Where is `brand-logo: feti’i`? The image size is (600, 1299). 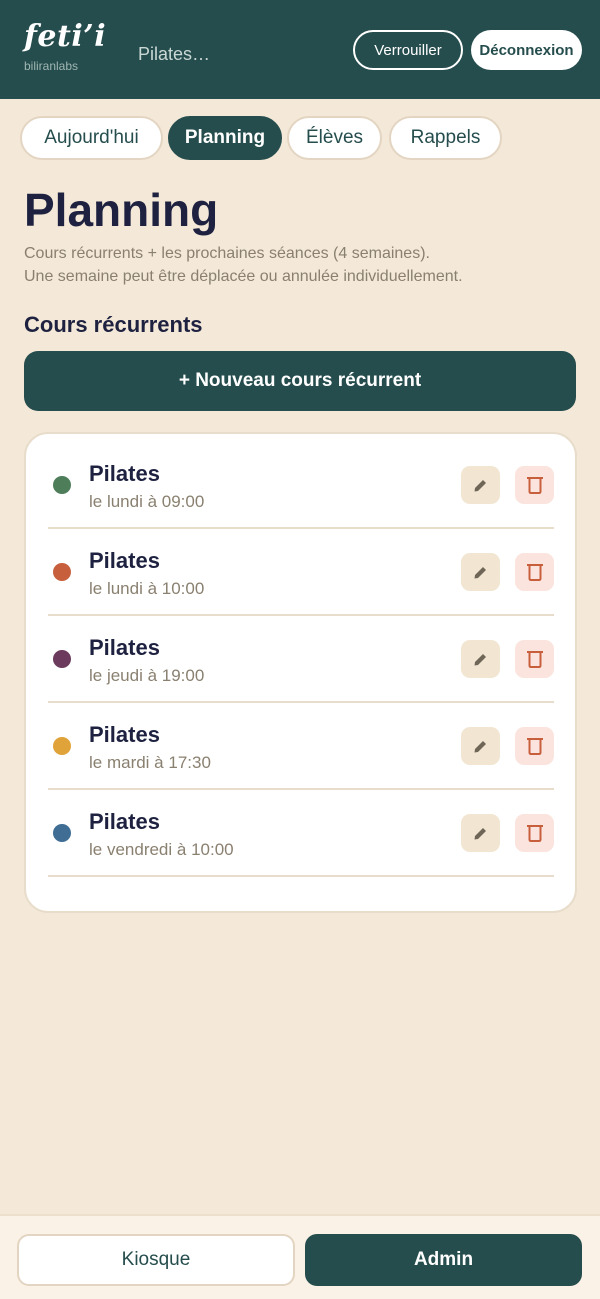 brand-logo: feti’i is located at coordinates (65, 36).